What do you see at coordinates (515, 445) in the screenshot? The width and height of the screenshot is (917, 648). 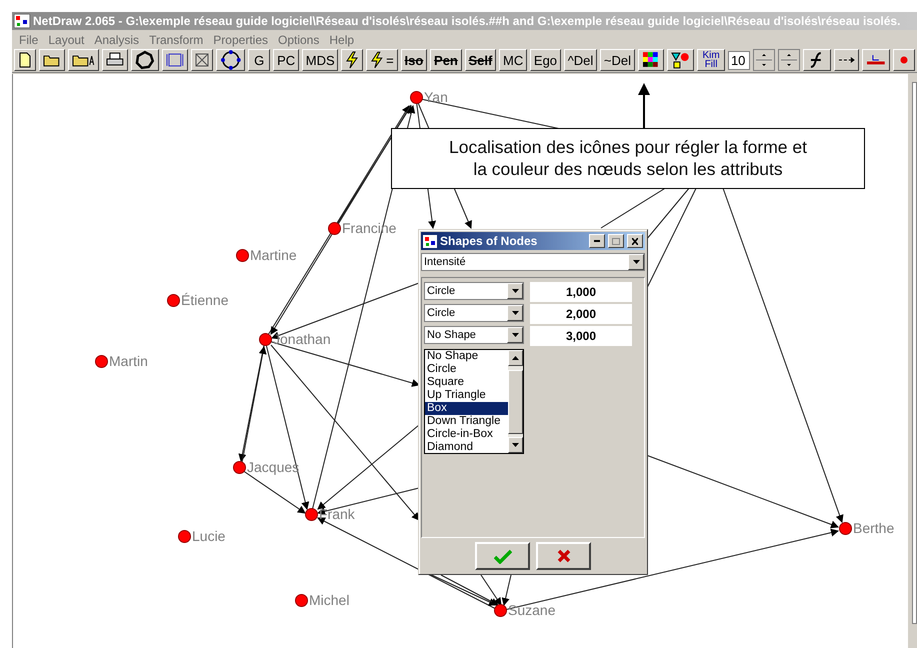 I see `scroll-down-icon` at bounding box center [515, 445].